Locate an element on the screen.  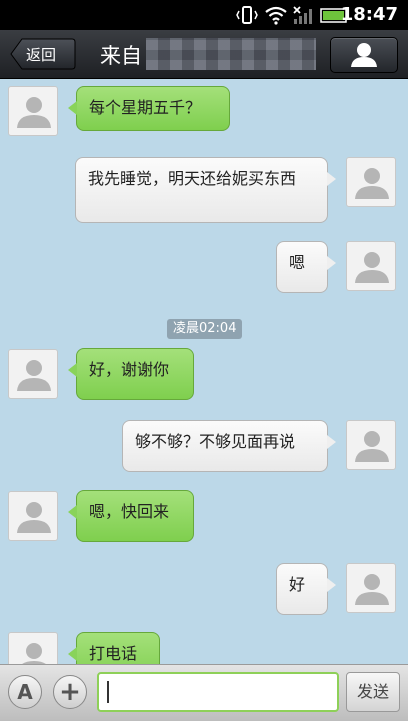
back-button-label: 返回 is located at coordinates (41, 55).